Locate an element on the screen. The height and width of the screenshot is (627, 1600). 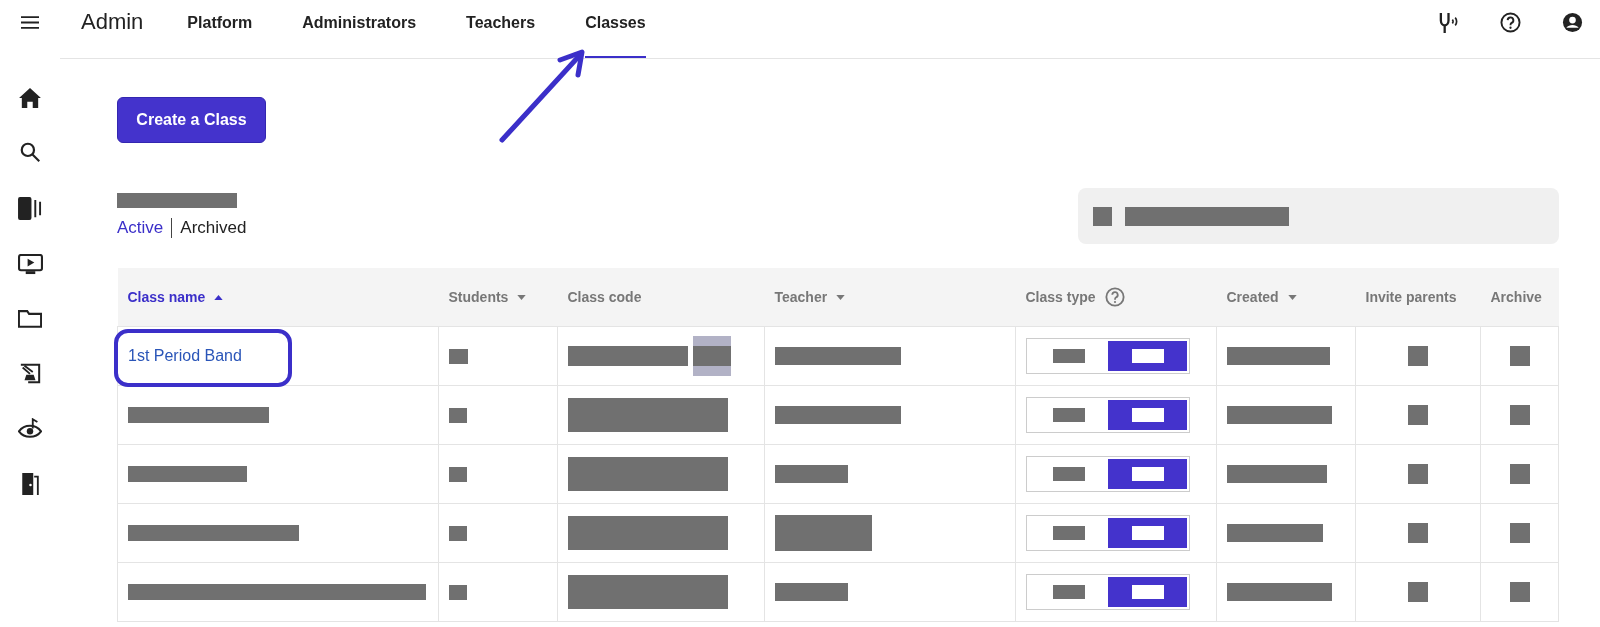
create-class-button: Create a Class is located at coordinates (191, 120).